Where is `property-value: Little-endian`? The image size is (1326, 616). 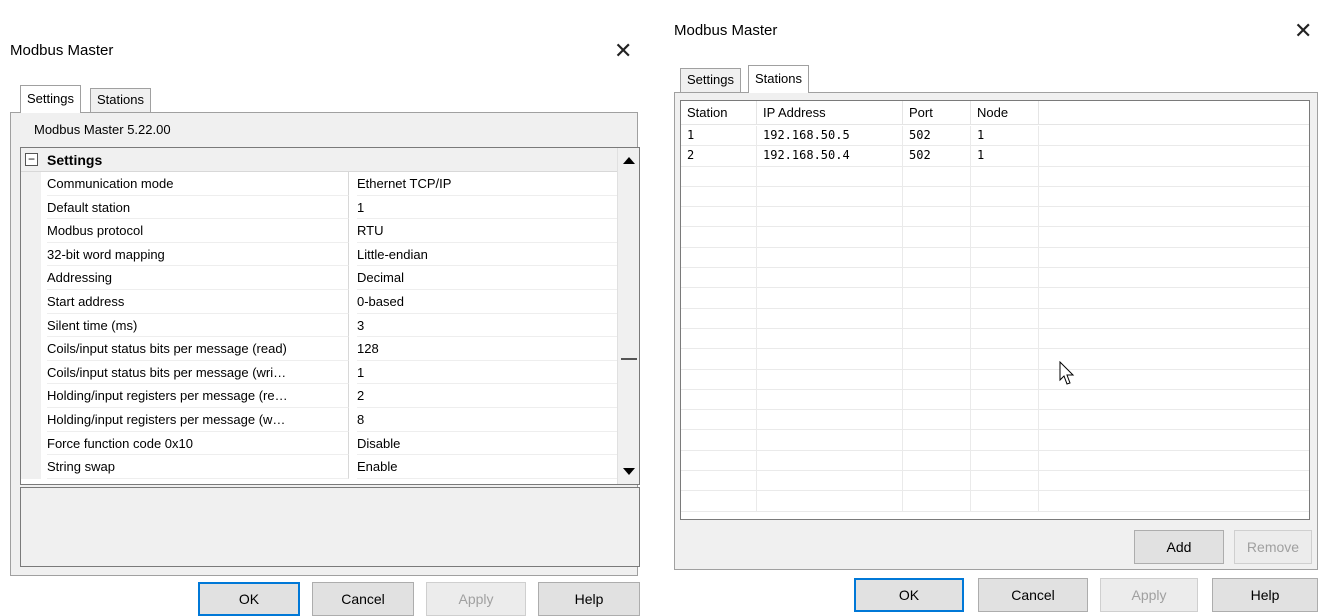 property-value: Little-endian is located at coordinates (487, 255).